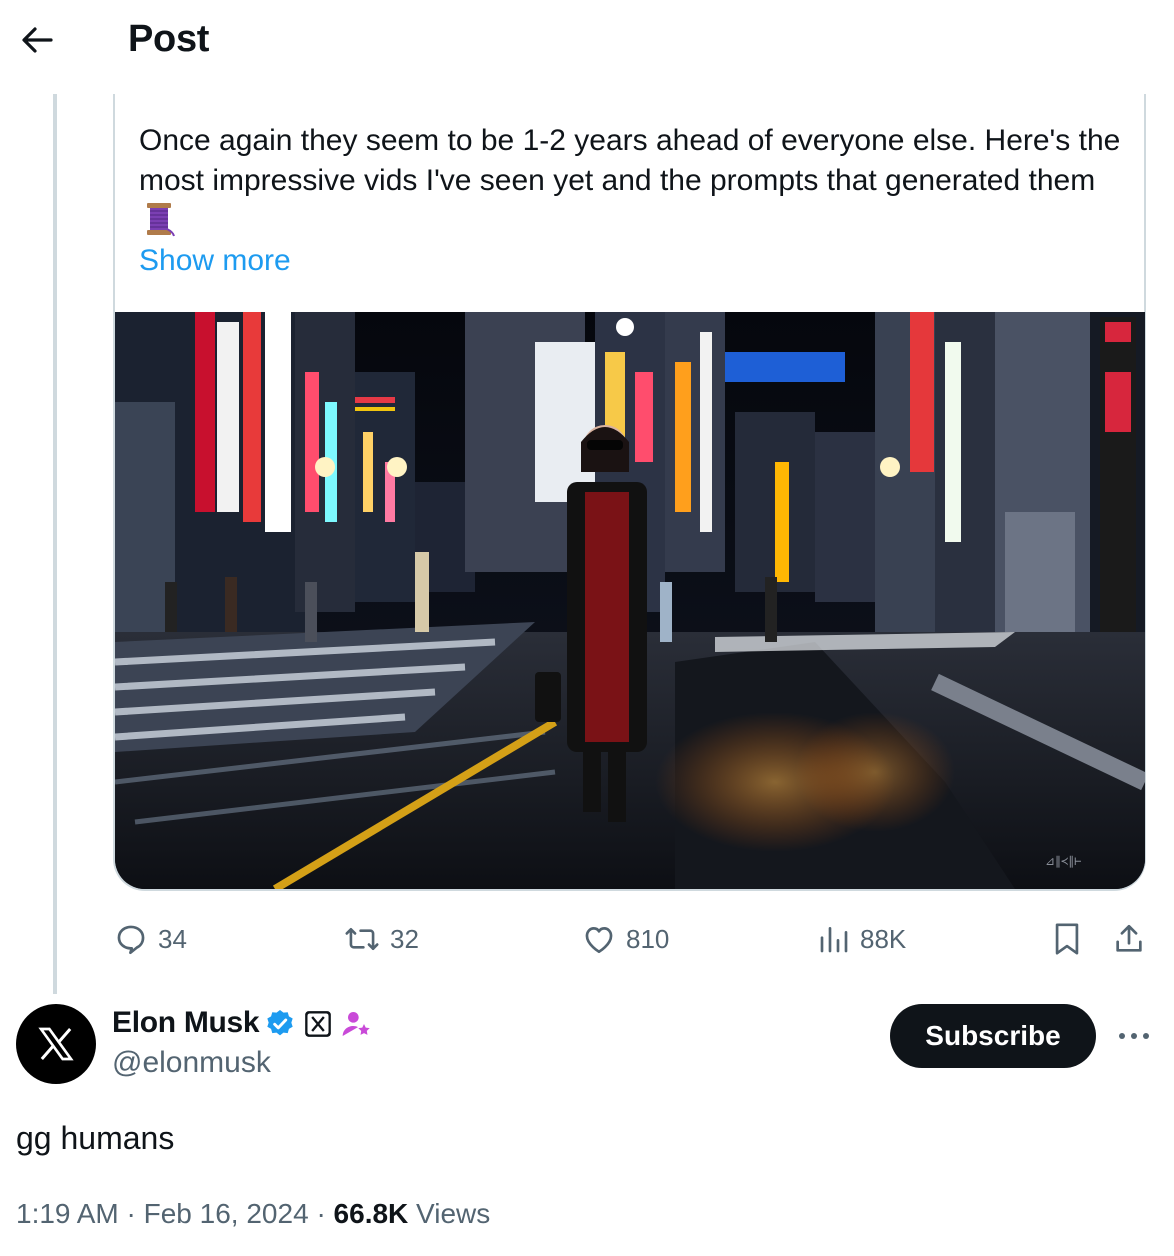 Image resolution: width=1174 pixels, height=1256 pixels. I want to click on media-watermark: ⊿∥≺∥⊢, so click(1063, 861).